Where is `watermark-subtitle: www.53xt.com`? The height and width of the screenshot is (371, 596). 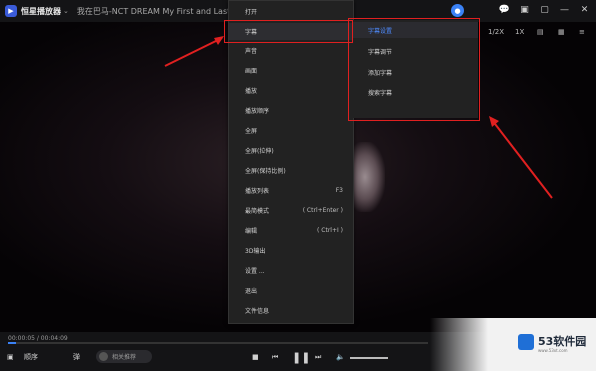 watermark-subtitle: www.53xt.com is located at coordinates (553, 350).